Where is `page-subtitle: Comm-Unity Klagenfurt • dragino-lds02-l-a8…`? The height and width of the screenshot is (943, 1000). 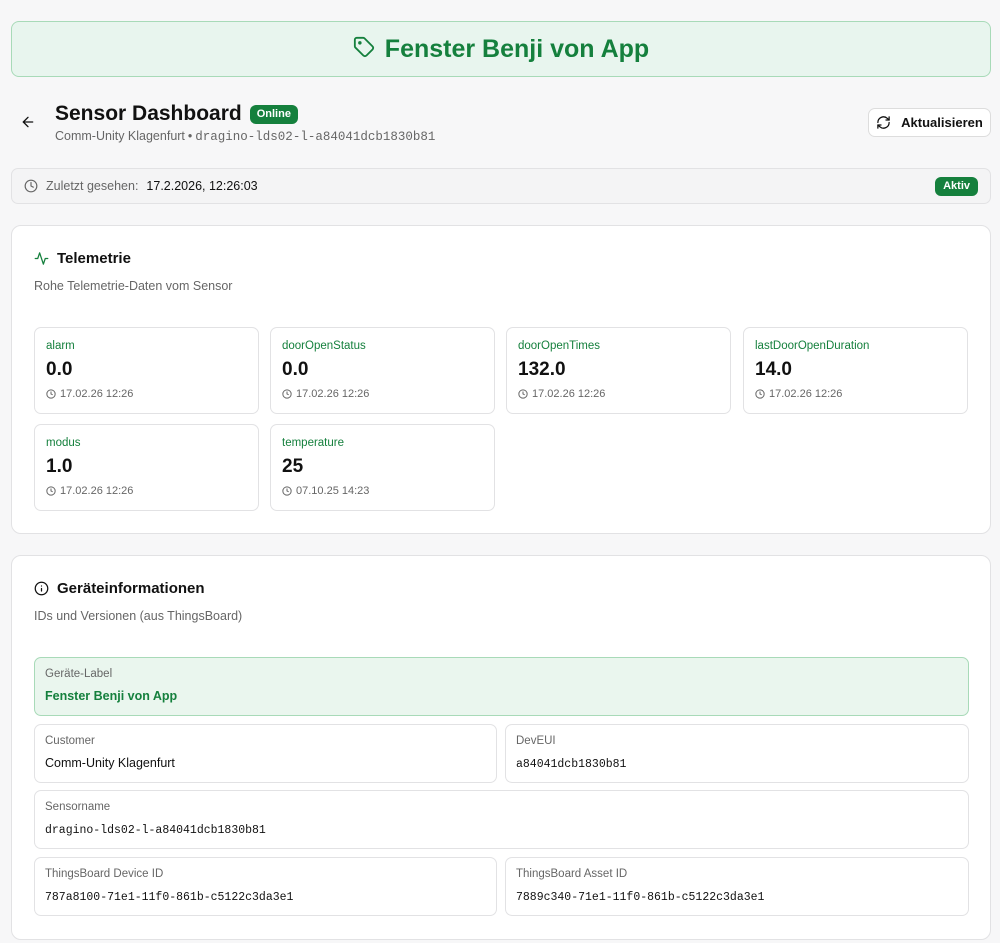 page-subtitle: Comm-Unity Klagenfurt • dragino-lds02-l-a8… is located at coordinates (245, 136).